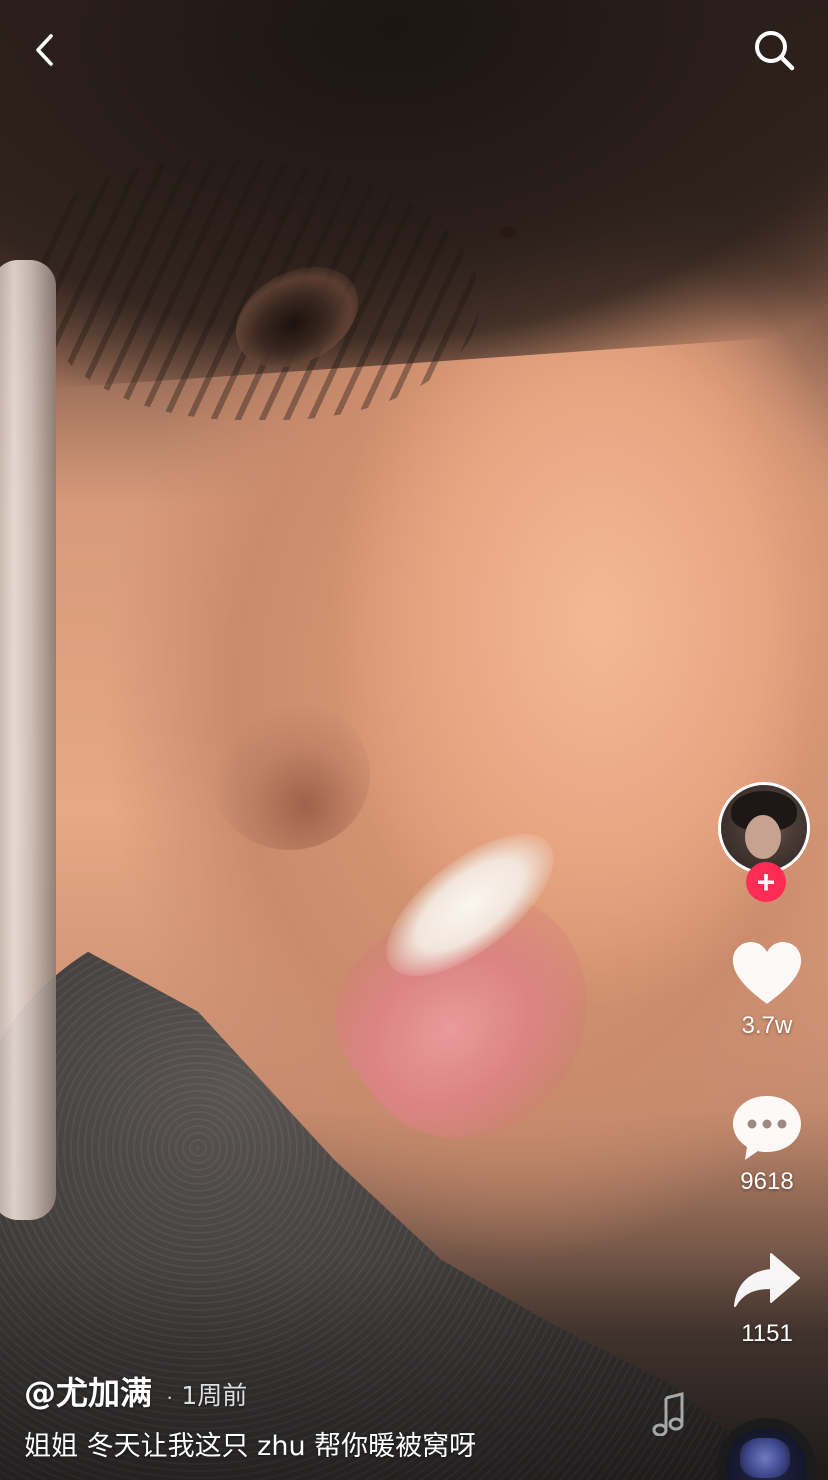 The image size is (828, 1480). I want to click on comment-button: 9618, so click(767, 1145).